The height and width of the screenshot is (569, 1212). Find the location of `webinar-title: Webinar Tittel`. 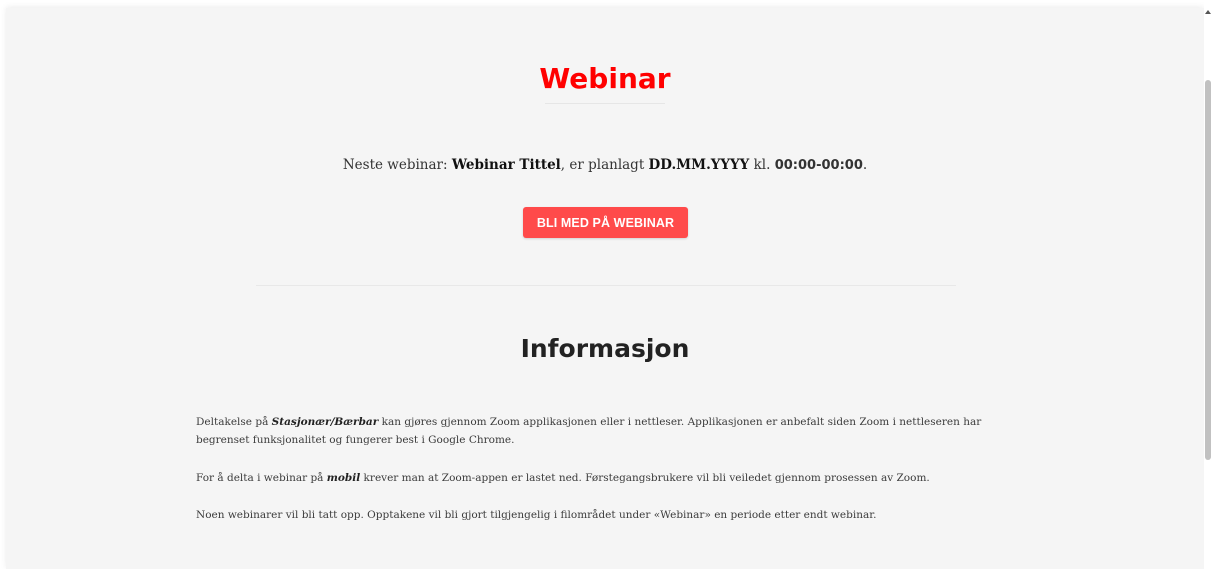

webinar-title: Webinar Tittel is located at coordinates (506, 165).